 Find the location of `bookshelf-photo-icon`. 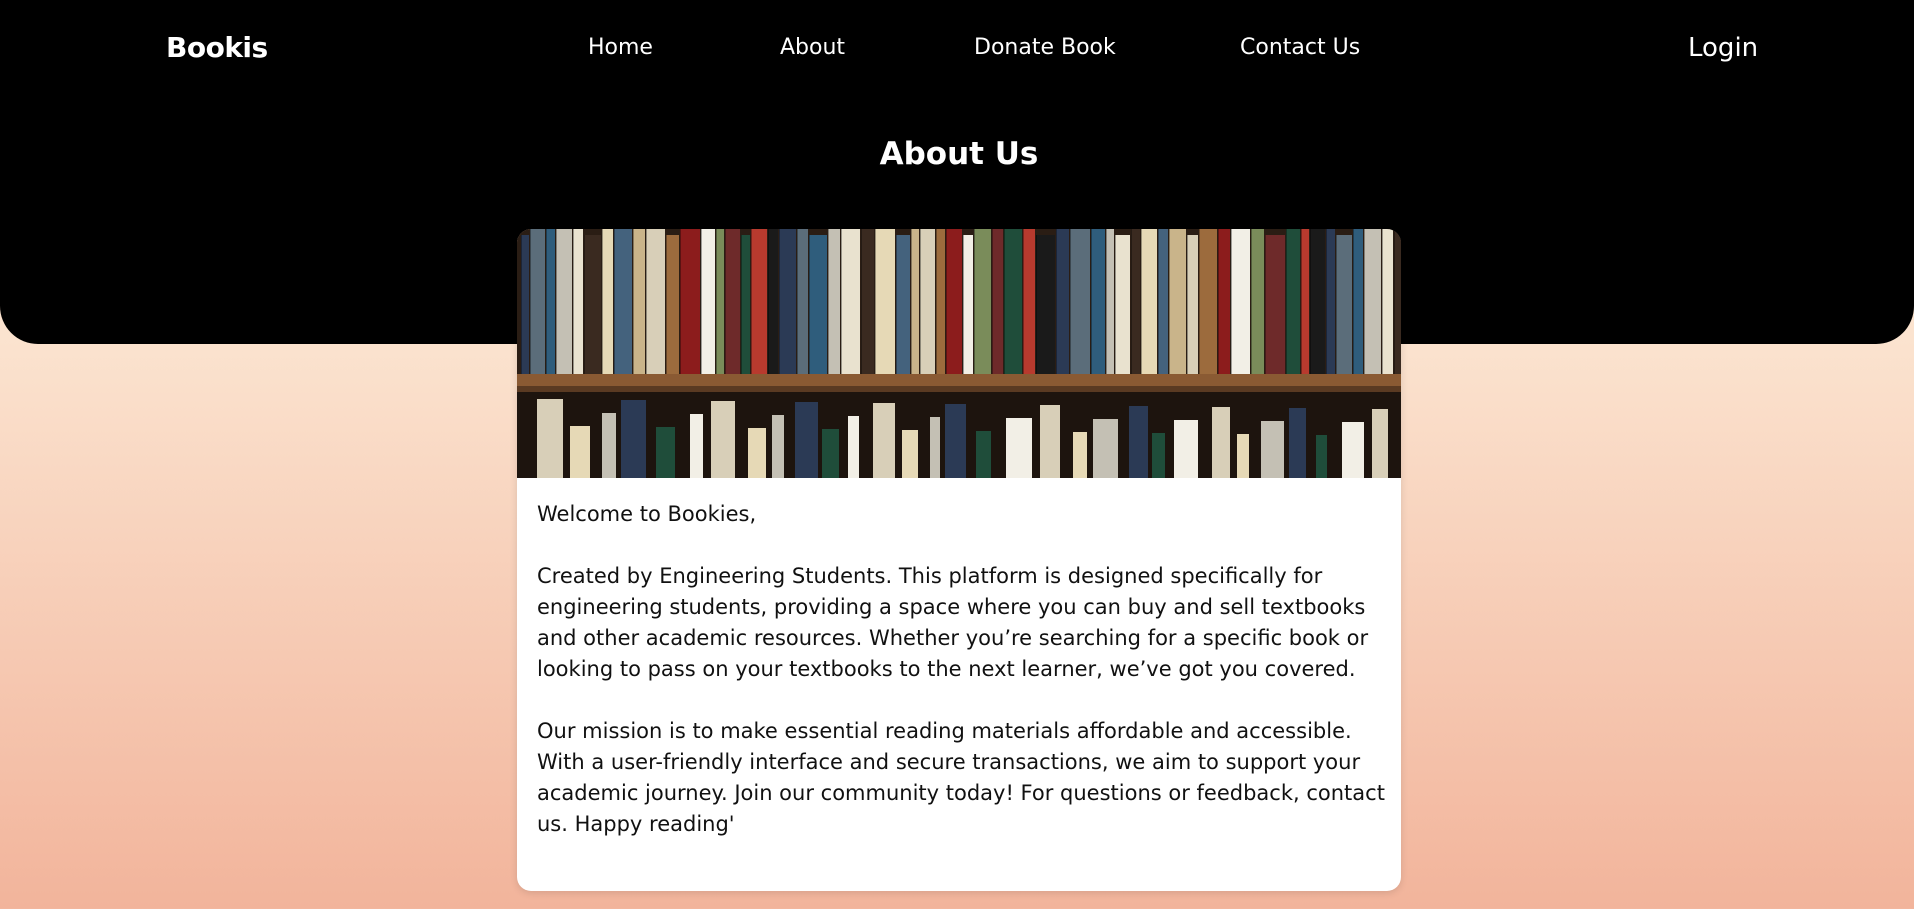

bookshelf-photo-icon is located at coordinates (959, 353).